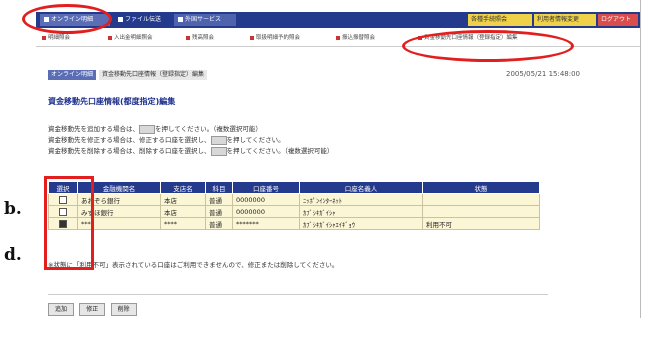 The image size is (648, 340). What do you see at coordinates (361, 199) in the screenshot?
I see `holder-cell: ﾆｯﾎﾟﾝｲﾝﾀｰﾈｯﾄ` at bounding box center [361, 199].